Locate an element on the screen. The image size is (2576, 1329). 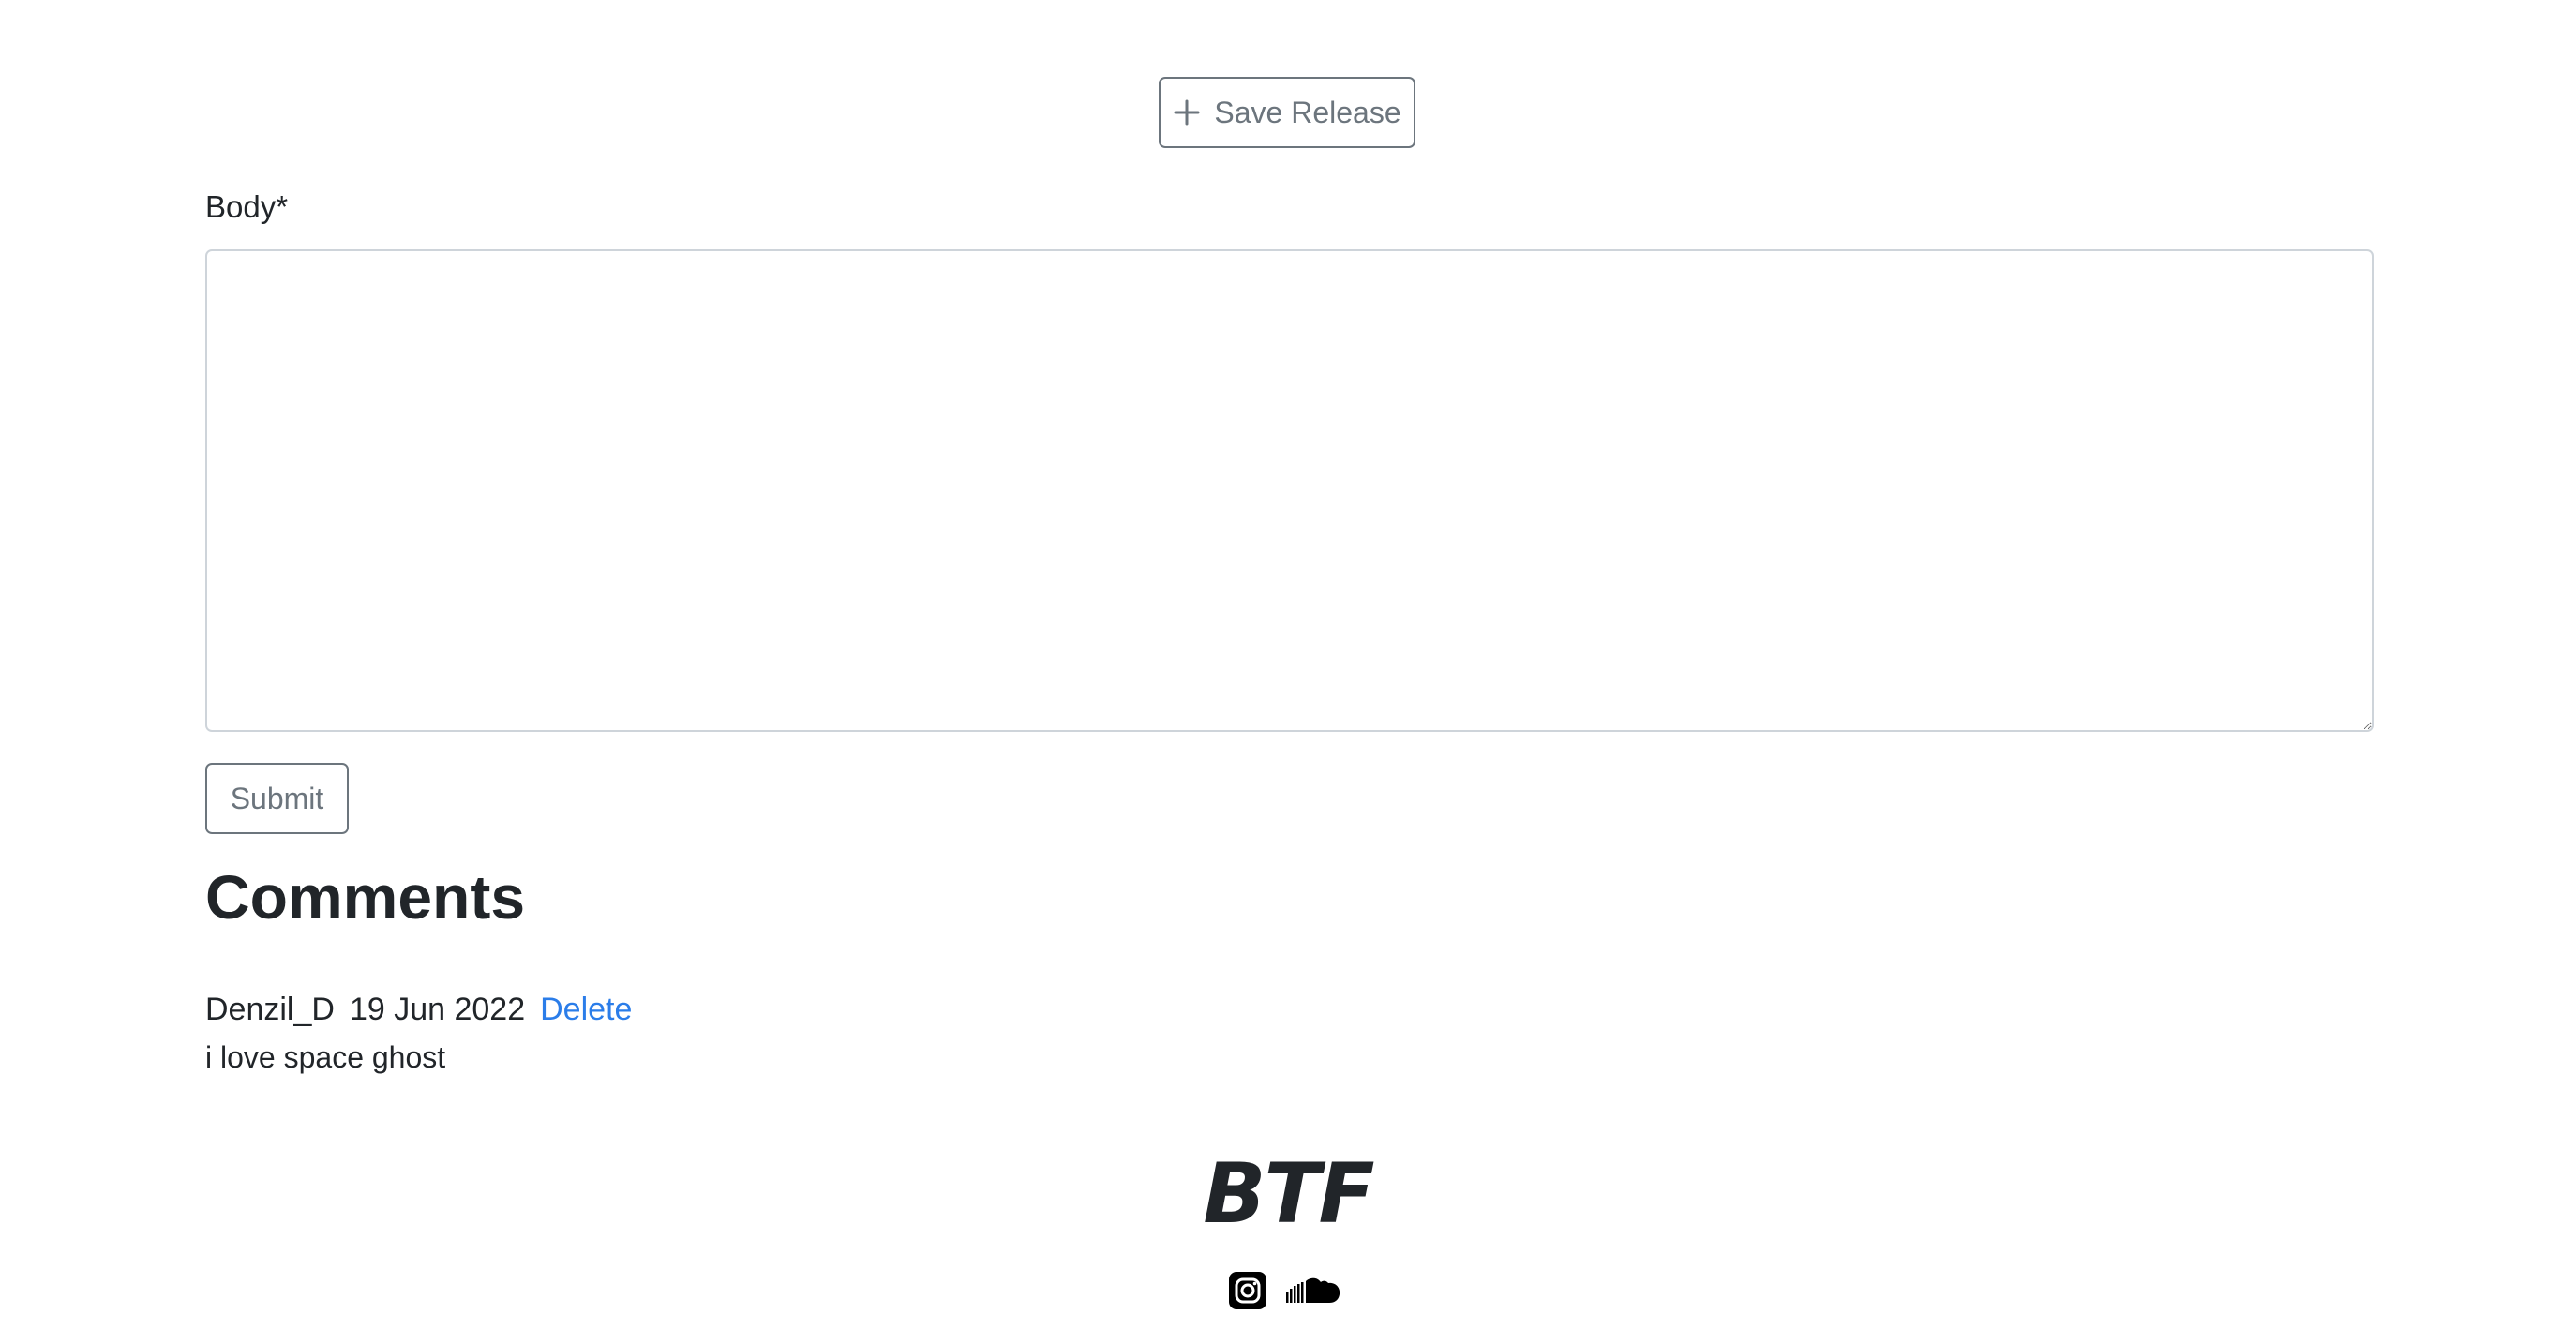
save-release-button: Save Release is located at coordinates (1287, 112).